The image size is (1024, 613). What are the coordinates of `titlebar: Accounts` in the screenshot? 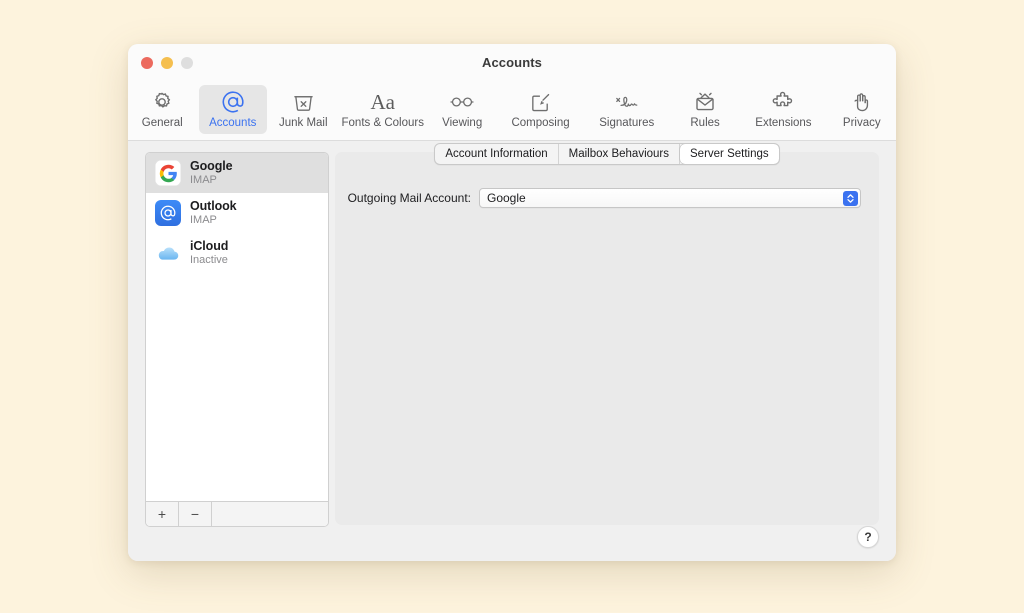 It's located at (512, 64).